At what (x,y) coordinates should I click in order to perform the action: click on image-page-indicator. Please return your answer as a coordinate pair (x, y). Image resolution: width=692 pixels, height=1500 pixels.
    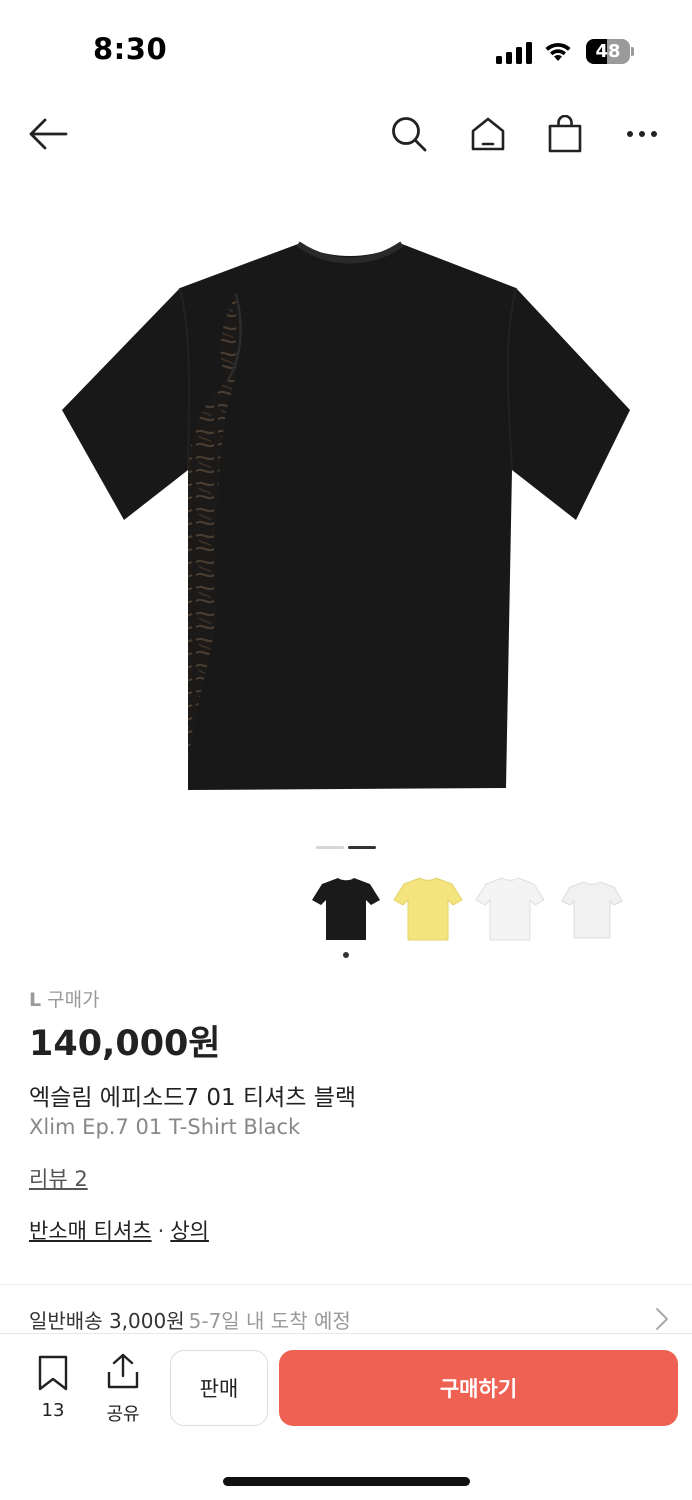
    Looking at the image, I should click on (346, 847).